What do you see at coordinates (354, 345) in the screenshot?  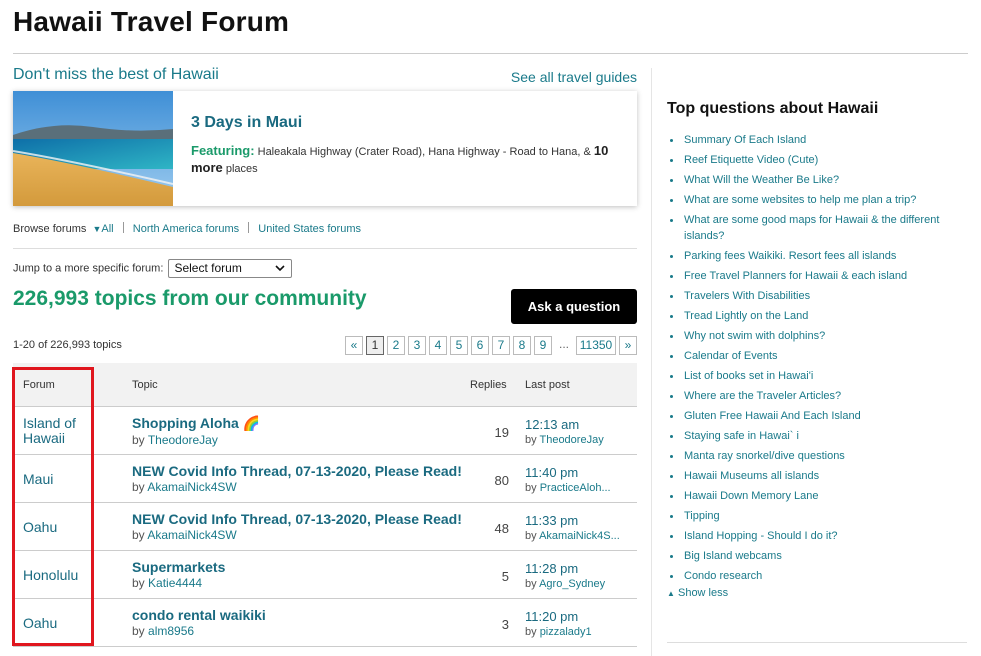 I see `prev-page-button: «` at bounding box center [354, 345].